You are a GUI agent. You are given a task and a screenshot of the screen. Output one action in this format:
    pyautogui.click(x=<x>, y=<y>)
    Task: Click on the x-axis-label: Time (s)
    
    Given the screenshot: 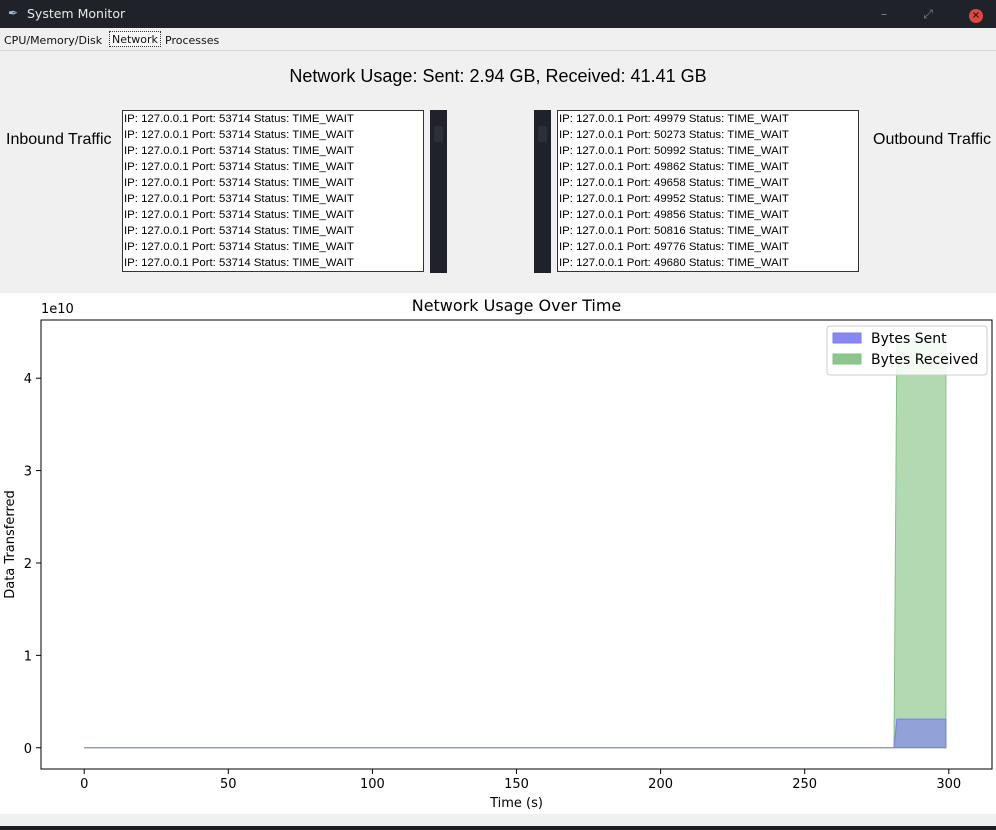 What is the action you would take?
    pyautogui.click(x=516, y=803)
    